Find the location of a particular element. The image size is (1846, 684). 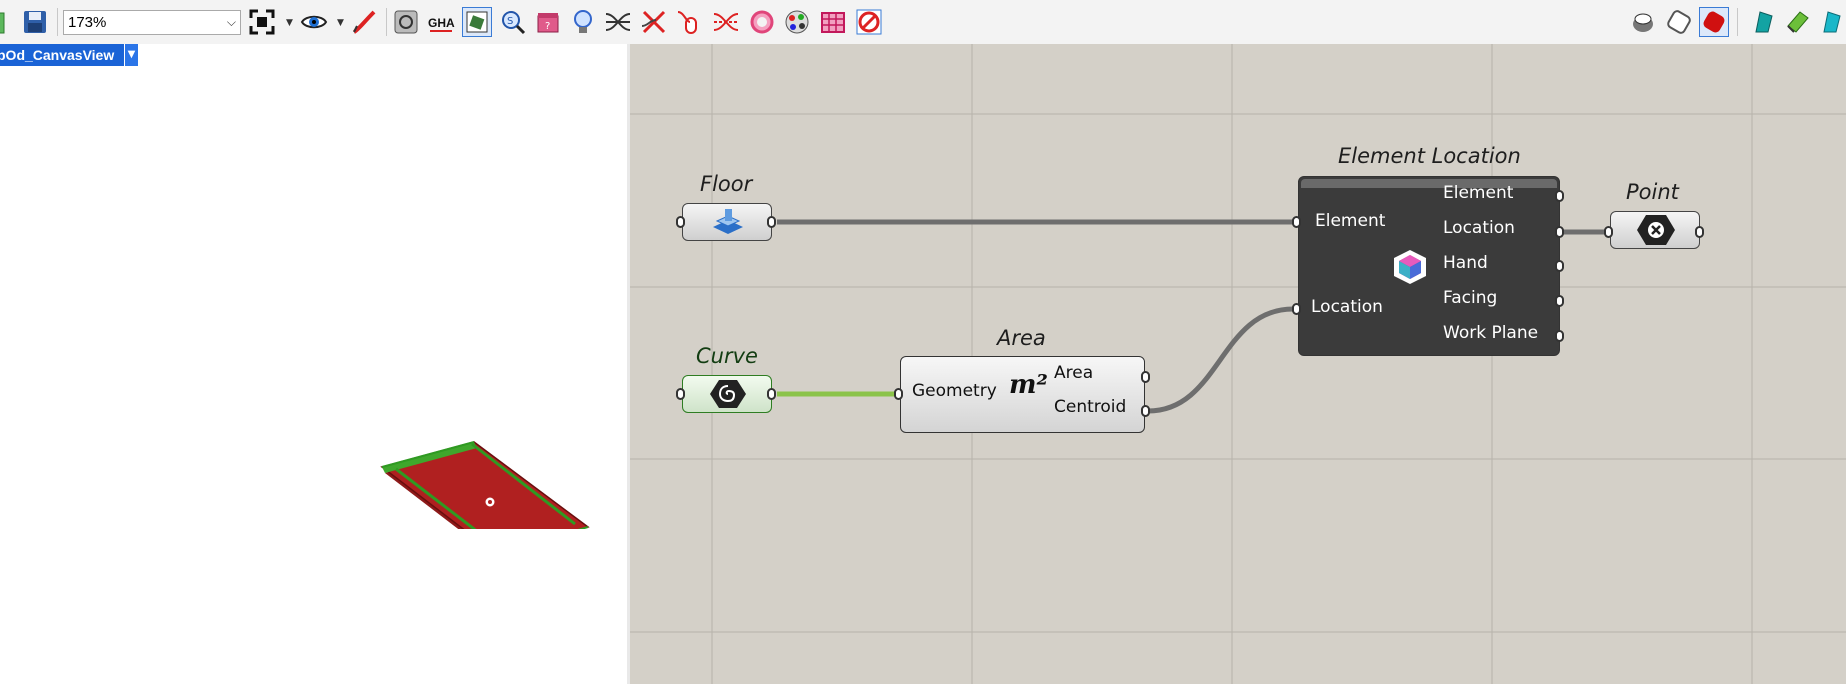

point-param-icon is located at coordinates (1656, 230).